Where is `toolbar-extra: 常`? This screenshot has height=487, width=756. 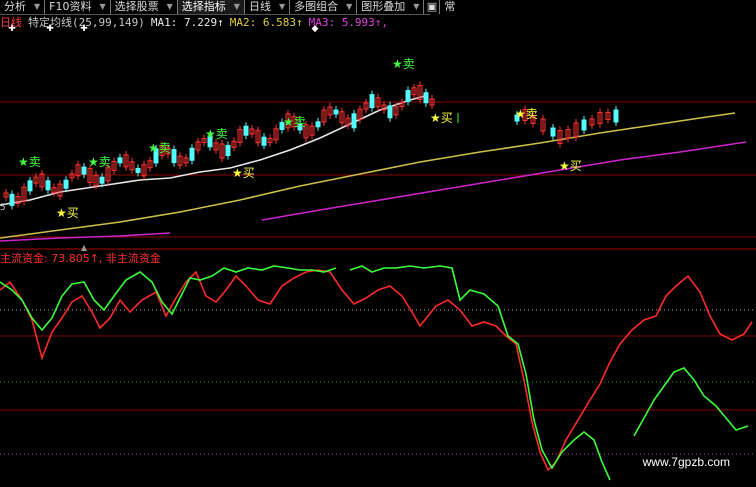
toolbar-extra: 常 is located at coordinates (449, 7).